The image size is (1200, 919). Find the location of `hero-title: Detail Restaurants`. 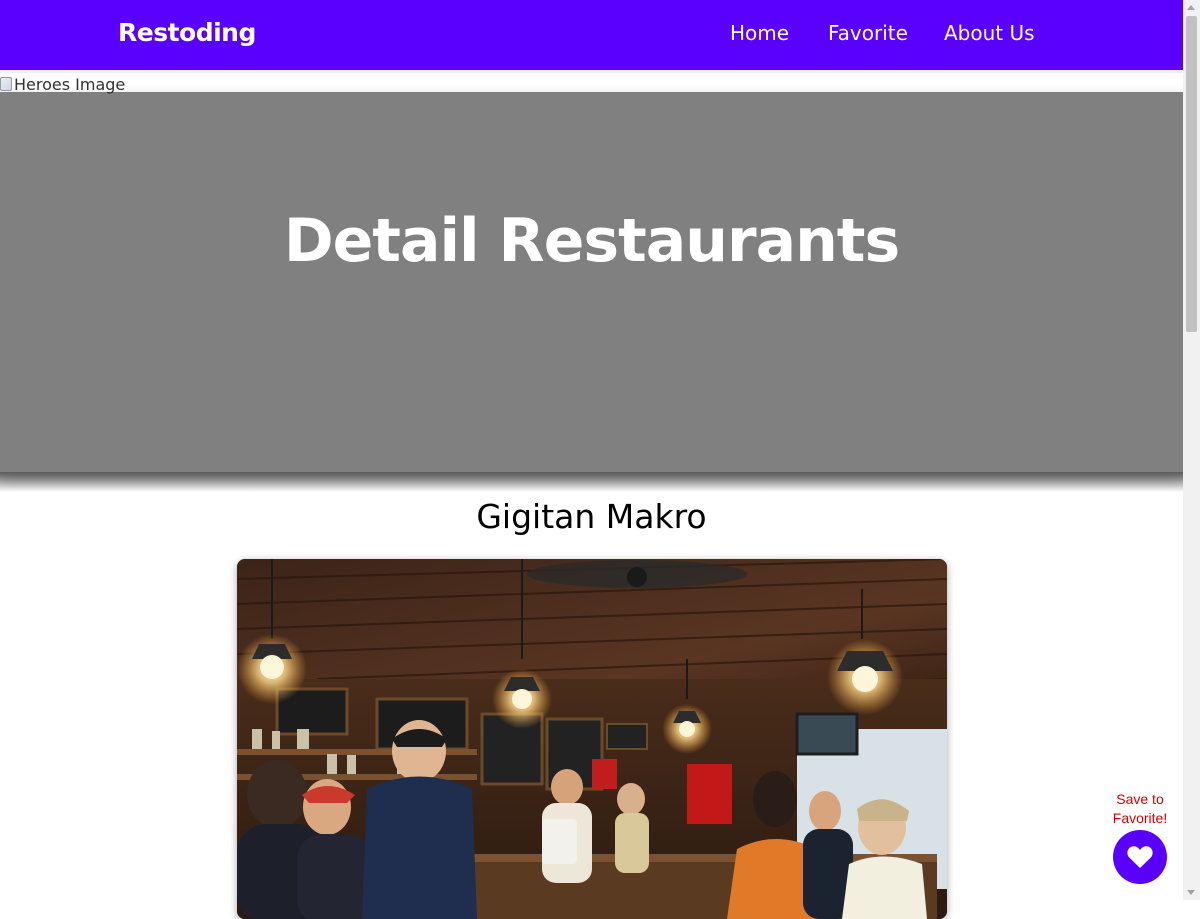

hero-title: Detail Restaurants is located at coordinates (591, 241).